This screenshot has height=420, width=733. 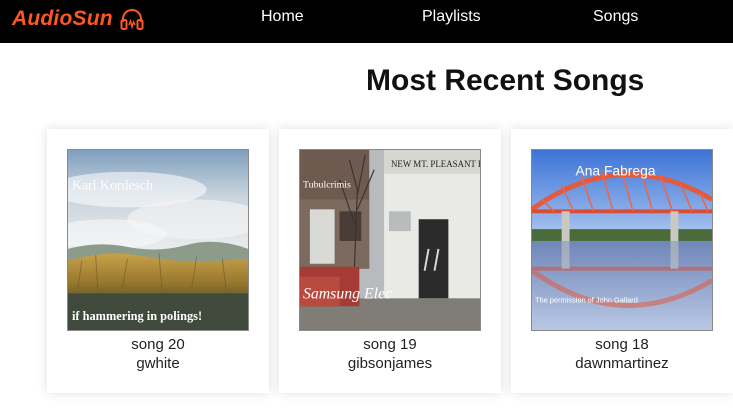 I want to click on song-artist: dawnmartinez, so click(x=622, y=363).